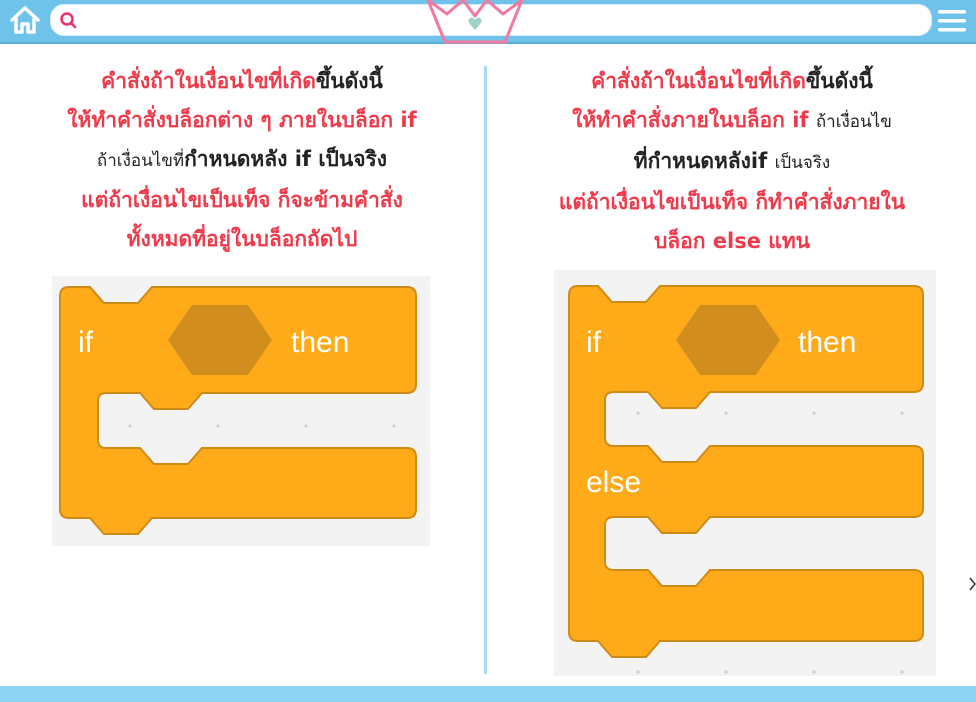  I want to click on home-button, so click(25, 20).